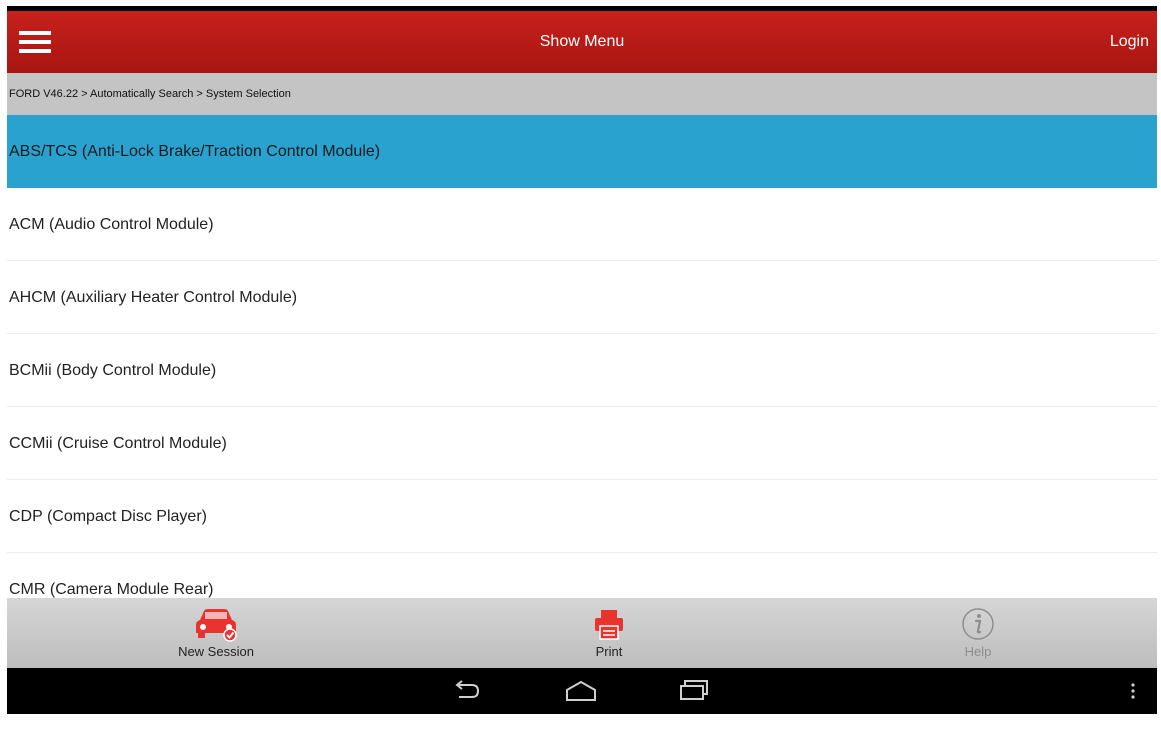 The image size is (1161, 742). Describe the element at coordinates (466, 691) in the screenshot. I see `back-icon` at that location.